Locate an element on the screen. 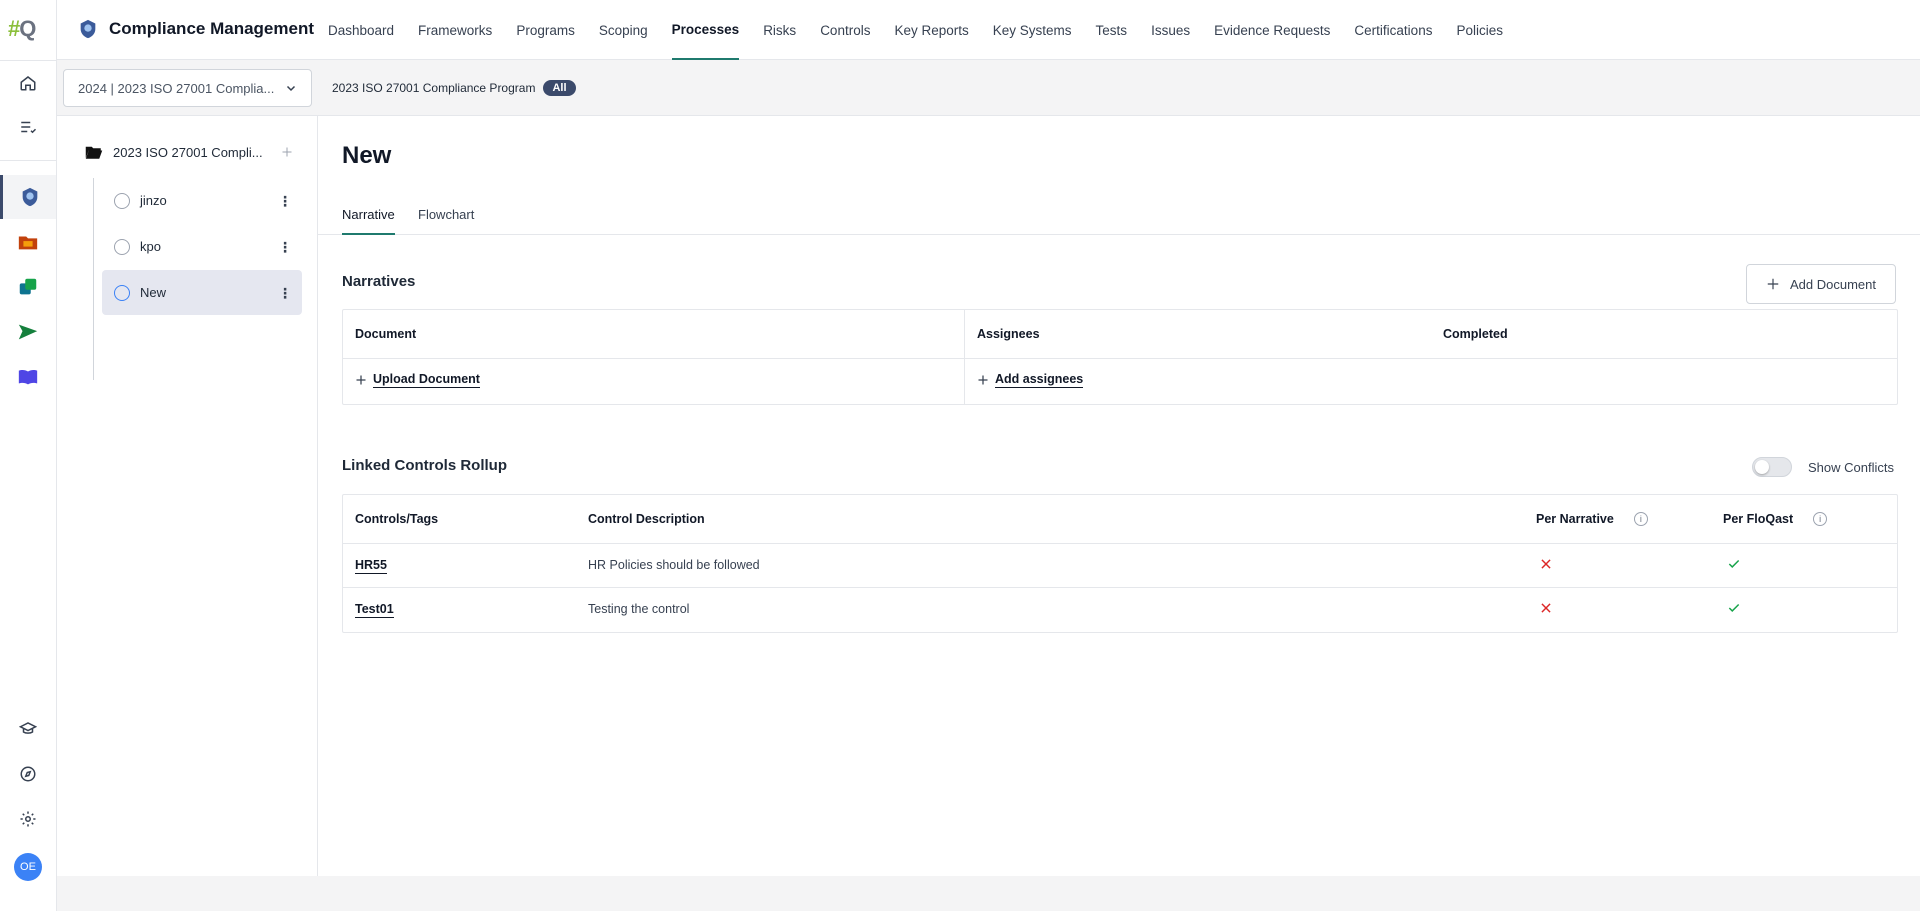 The height and width of the screenshot is (911, 1920). add-assignees-link: Add assignees is located at coordinates (1039, 380).